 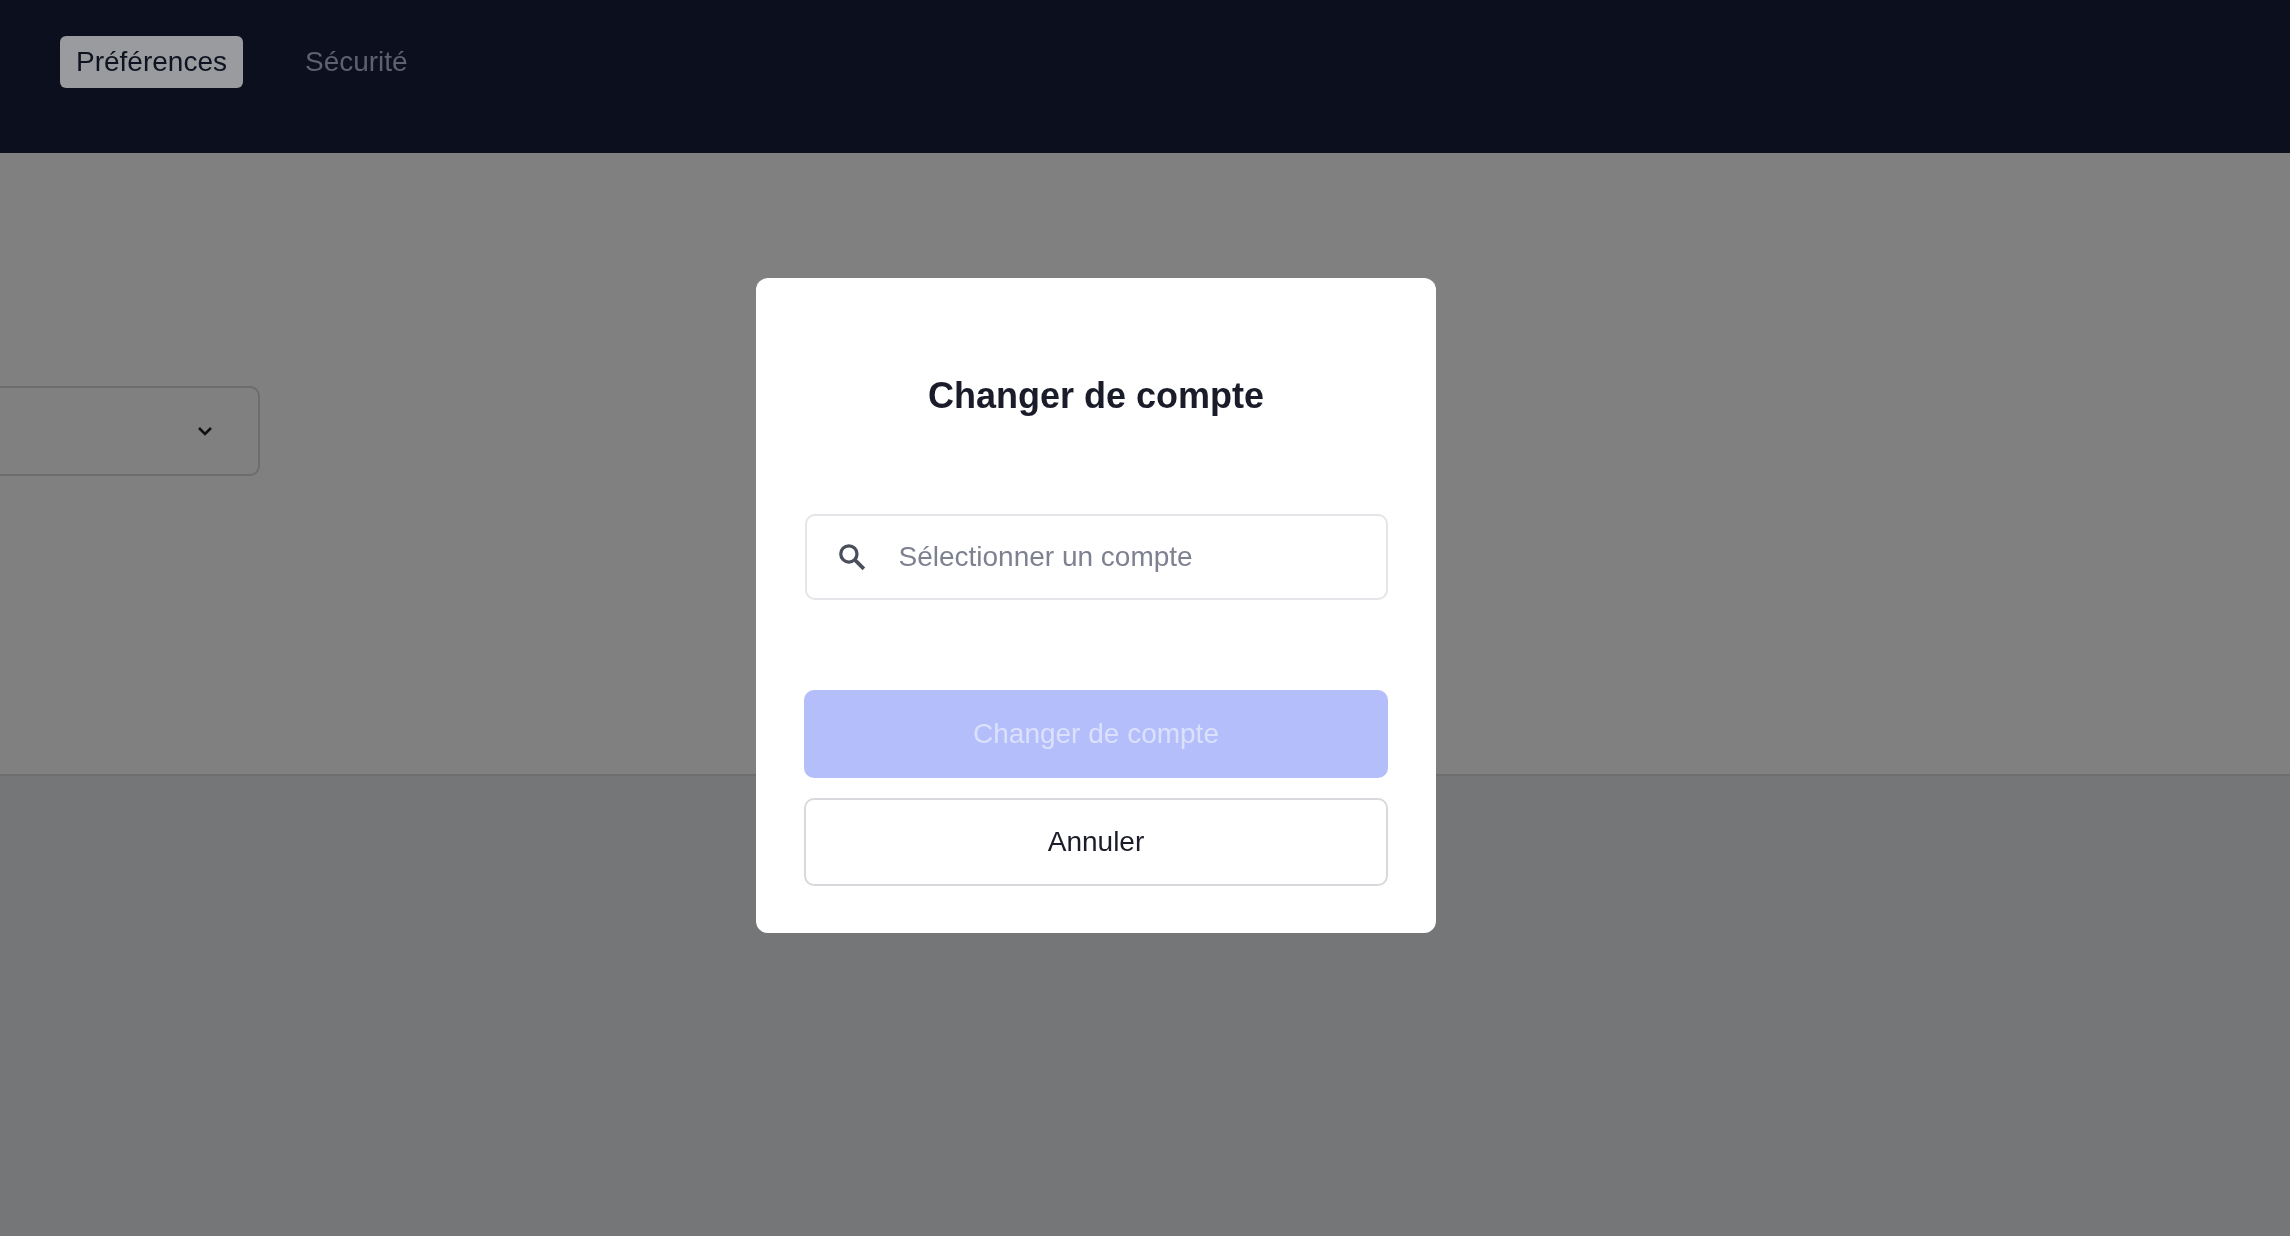 What do you see at coordinates (130, 431) in the screenshot?
I see `dropdown` at bounding box center [130, 431].